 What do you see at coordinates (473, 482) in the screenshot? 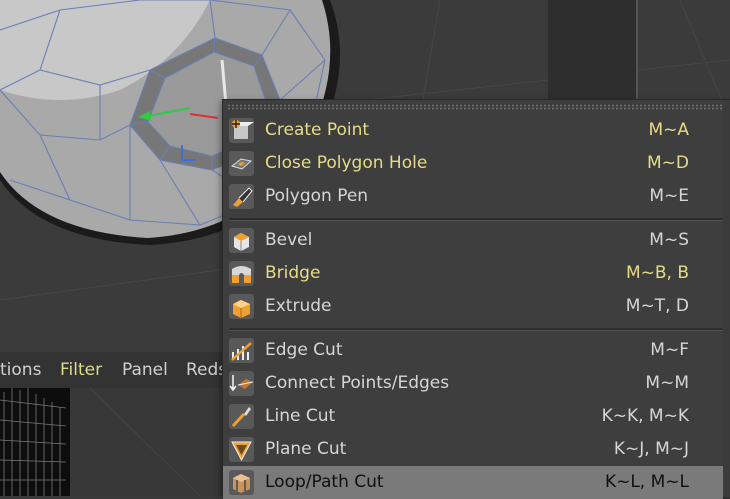
I see `menu-item-loop-path-cut: Loop/Path Cut K~L, M~L` at bounding box center [473, 482].